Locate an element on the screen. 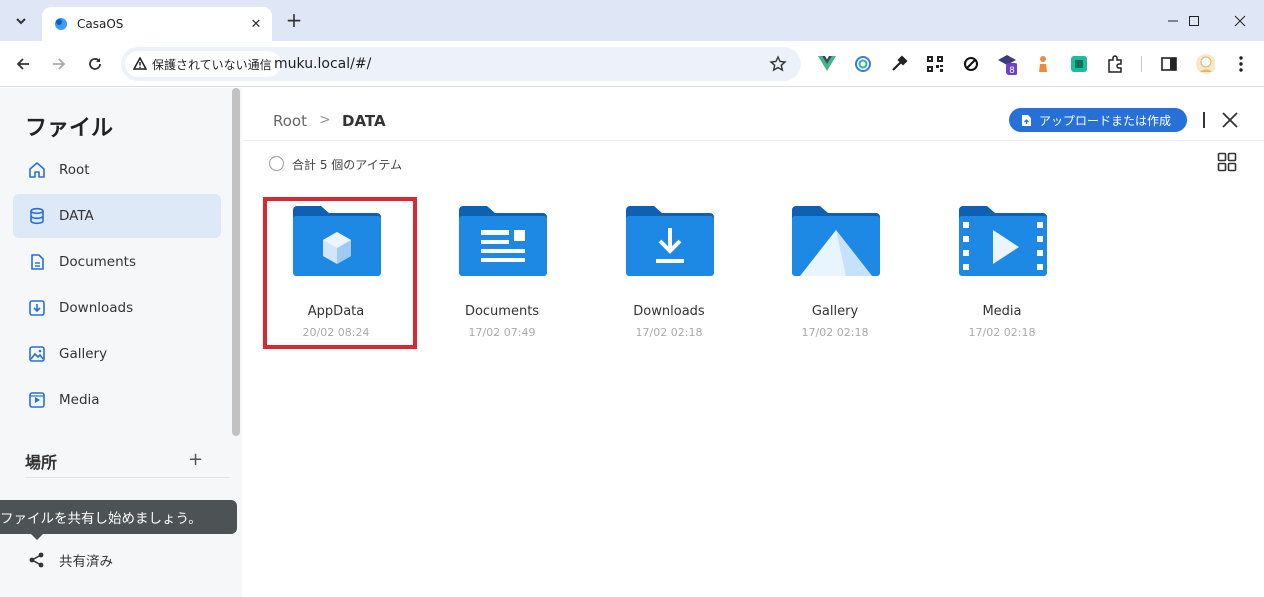 Image resolution: width=1264 pixels, height=597 pixels. circle-extension-icon is located at coordinates (863, 64).